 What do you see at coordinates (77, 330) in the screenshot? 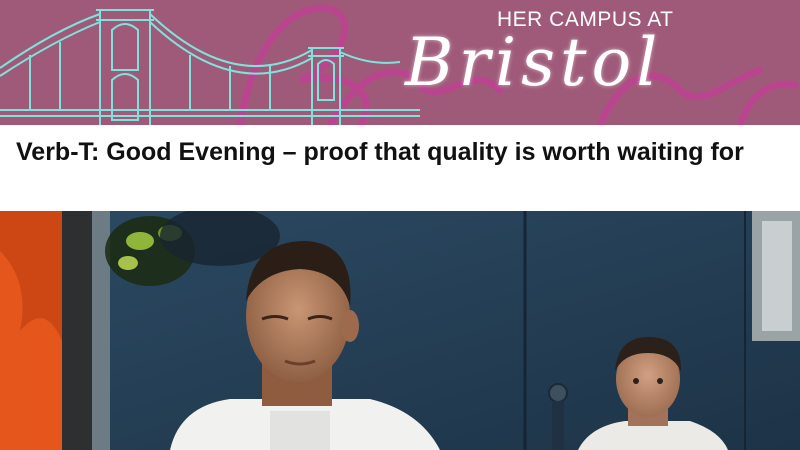
I see `pole` at bounding box center [77, 330].